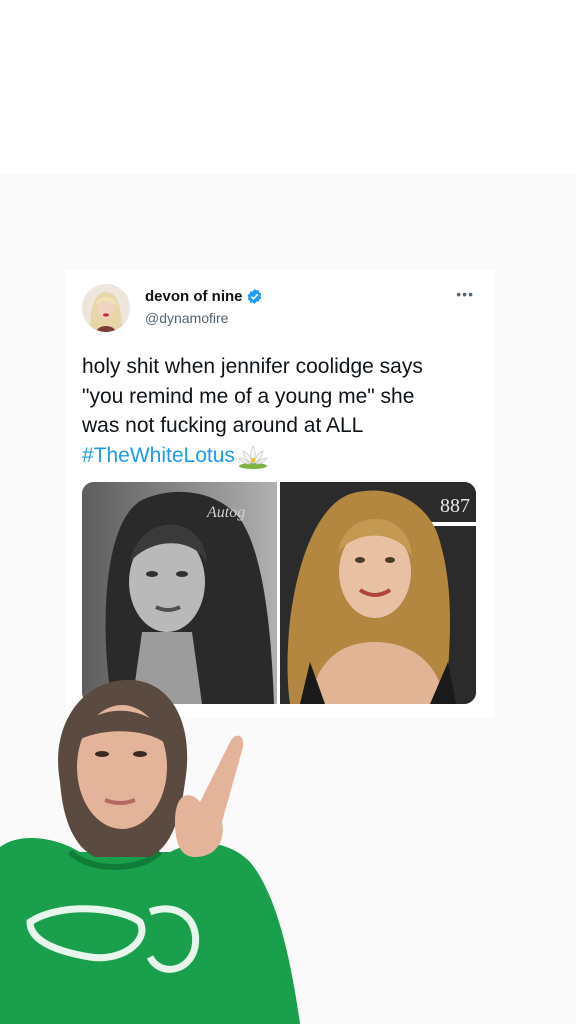 The image size is (576, 1029). I want to click on photo-color-portrait: 887, so click(378, 593).